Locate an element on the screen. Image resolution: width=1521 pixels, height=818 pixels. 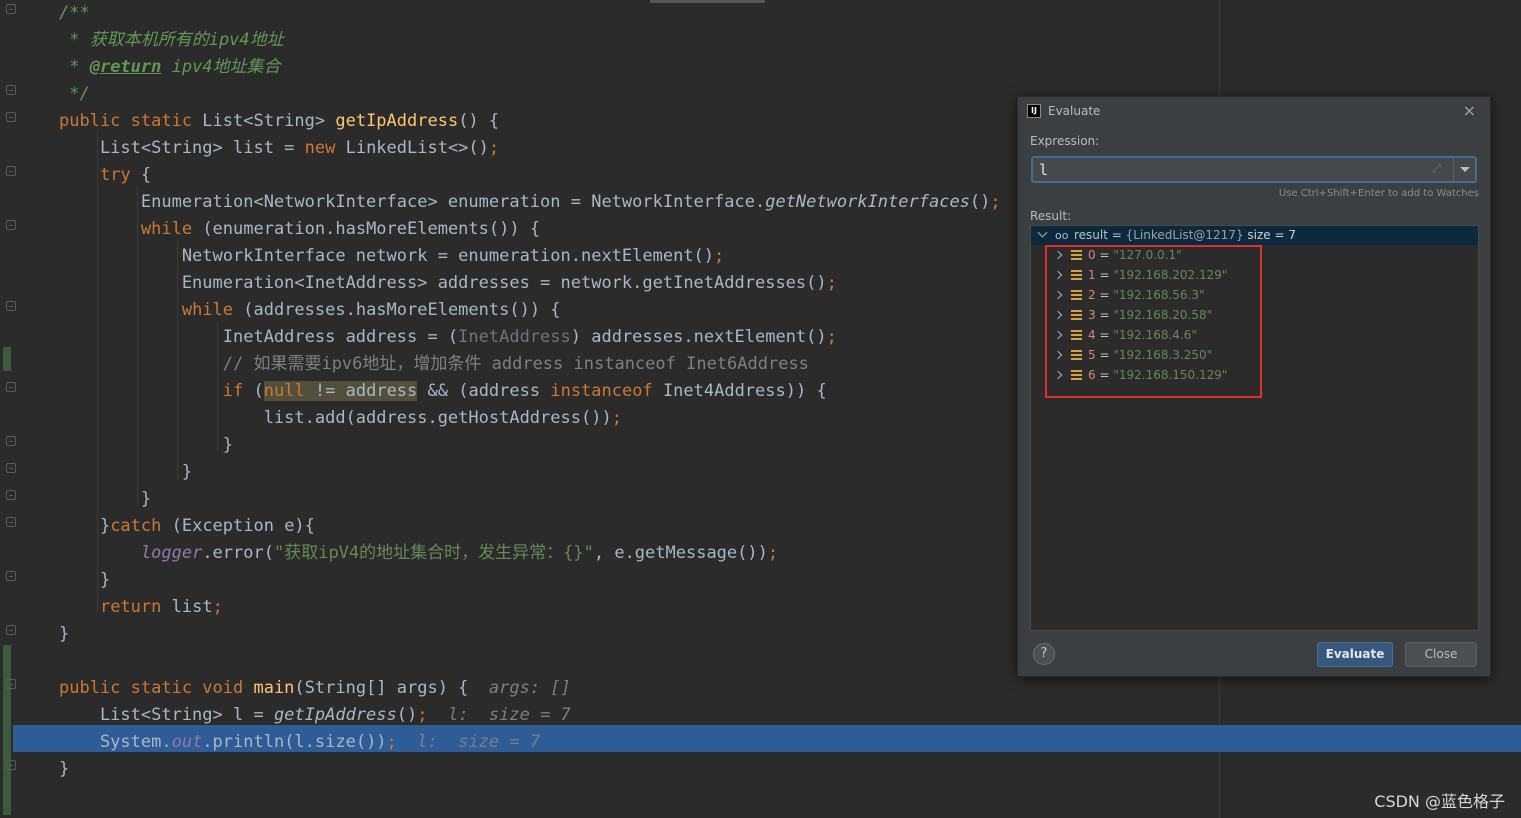
code-token: * is located at coordinates (74, 67).